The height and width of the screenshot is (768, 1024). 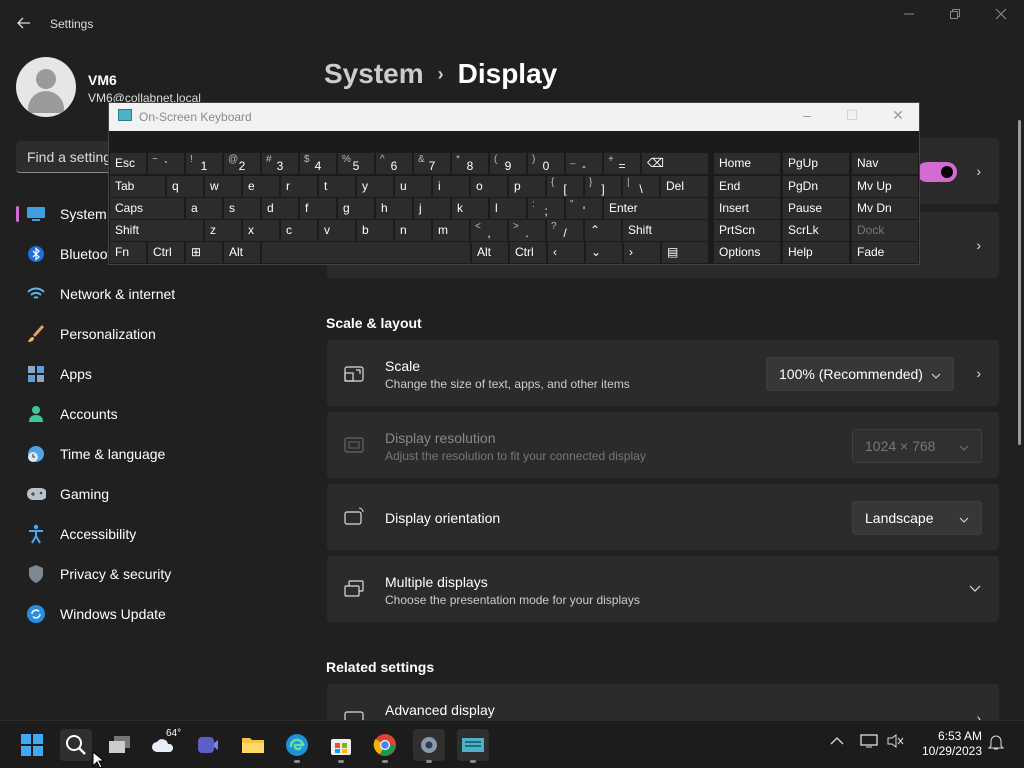 I want to click on key-pgdn: PgDn, so click(x=816, y=186).